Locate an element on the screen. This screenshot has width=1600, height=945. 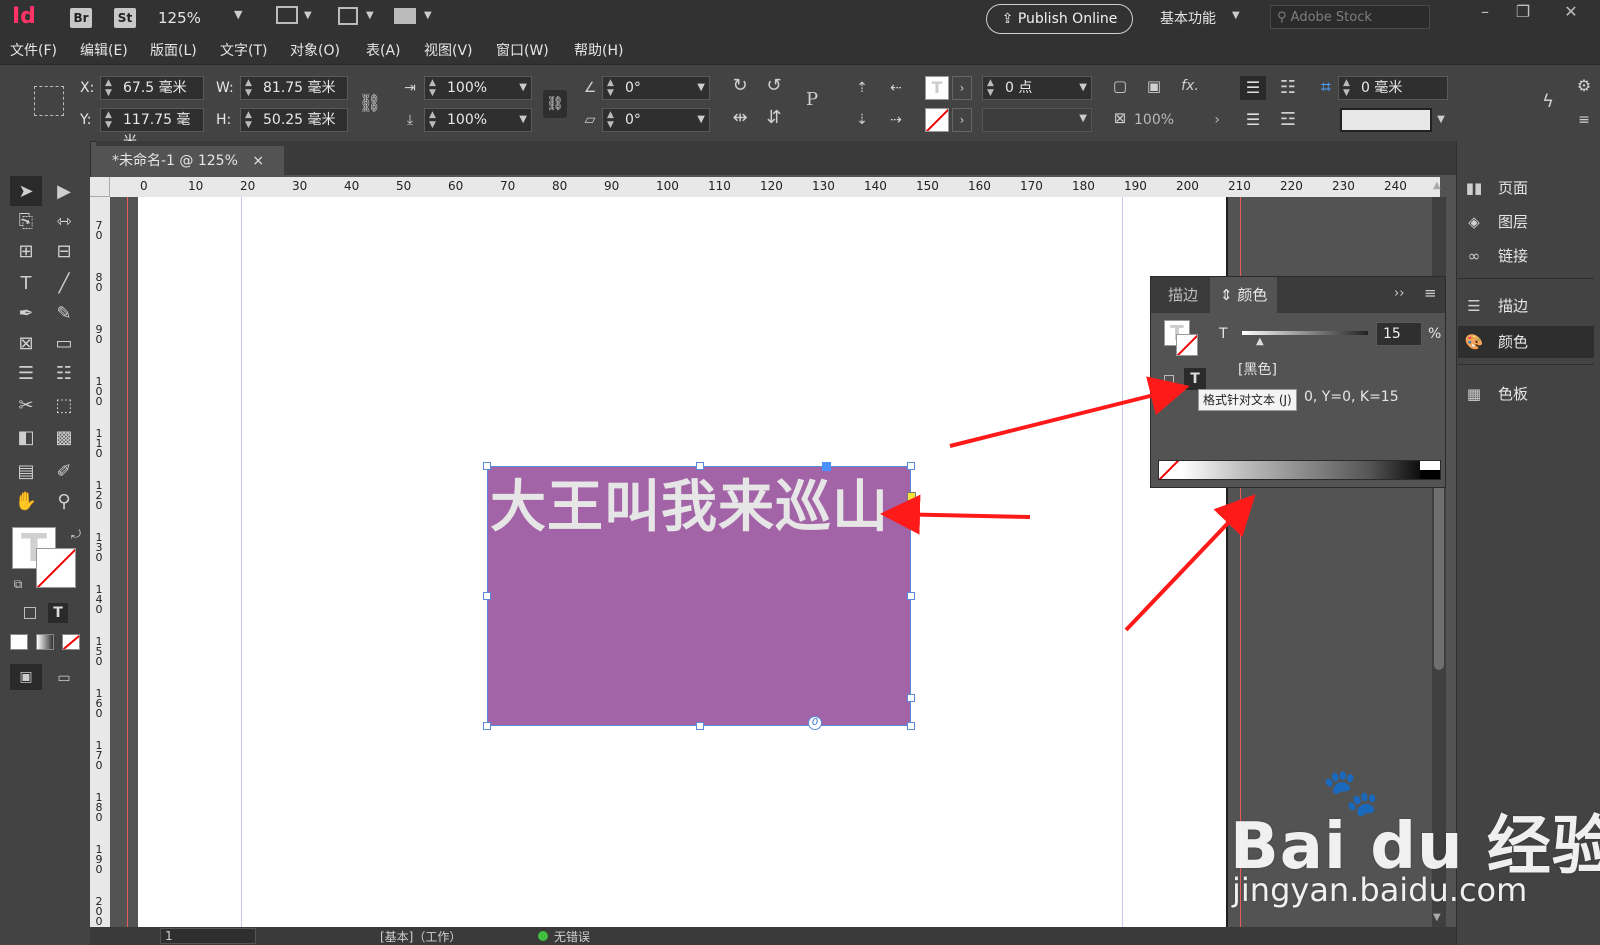
default-fill-stroke-icon: ⧉ is located at coordinates (18, 584).